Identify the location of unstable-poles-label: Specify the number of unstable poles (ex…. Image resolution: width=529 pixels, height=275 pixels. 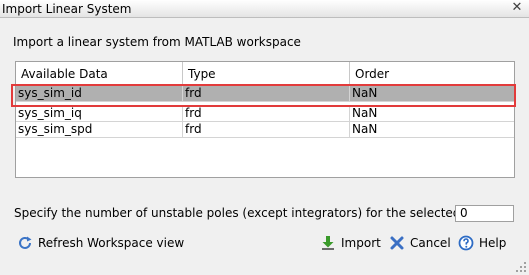
(256, 213).